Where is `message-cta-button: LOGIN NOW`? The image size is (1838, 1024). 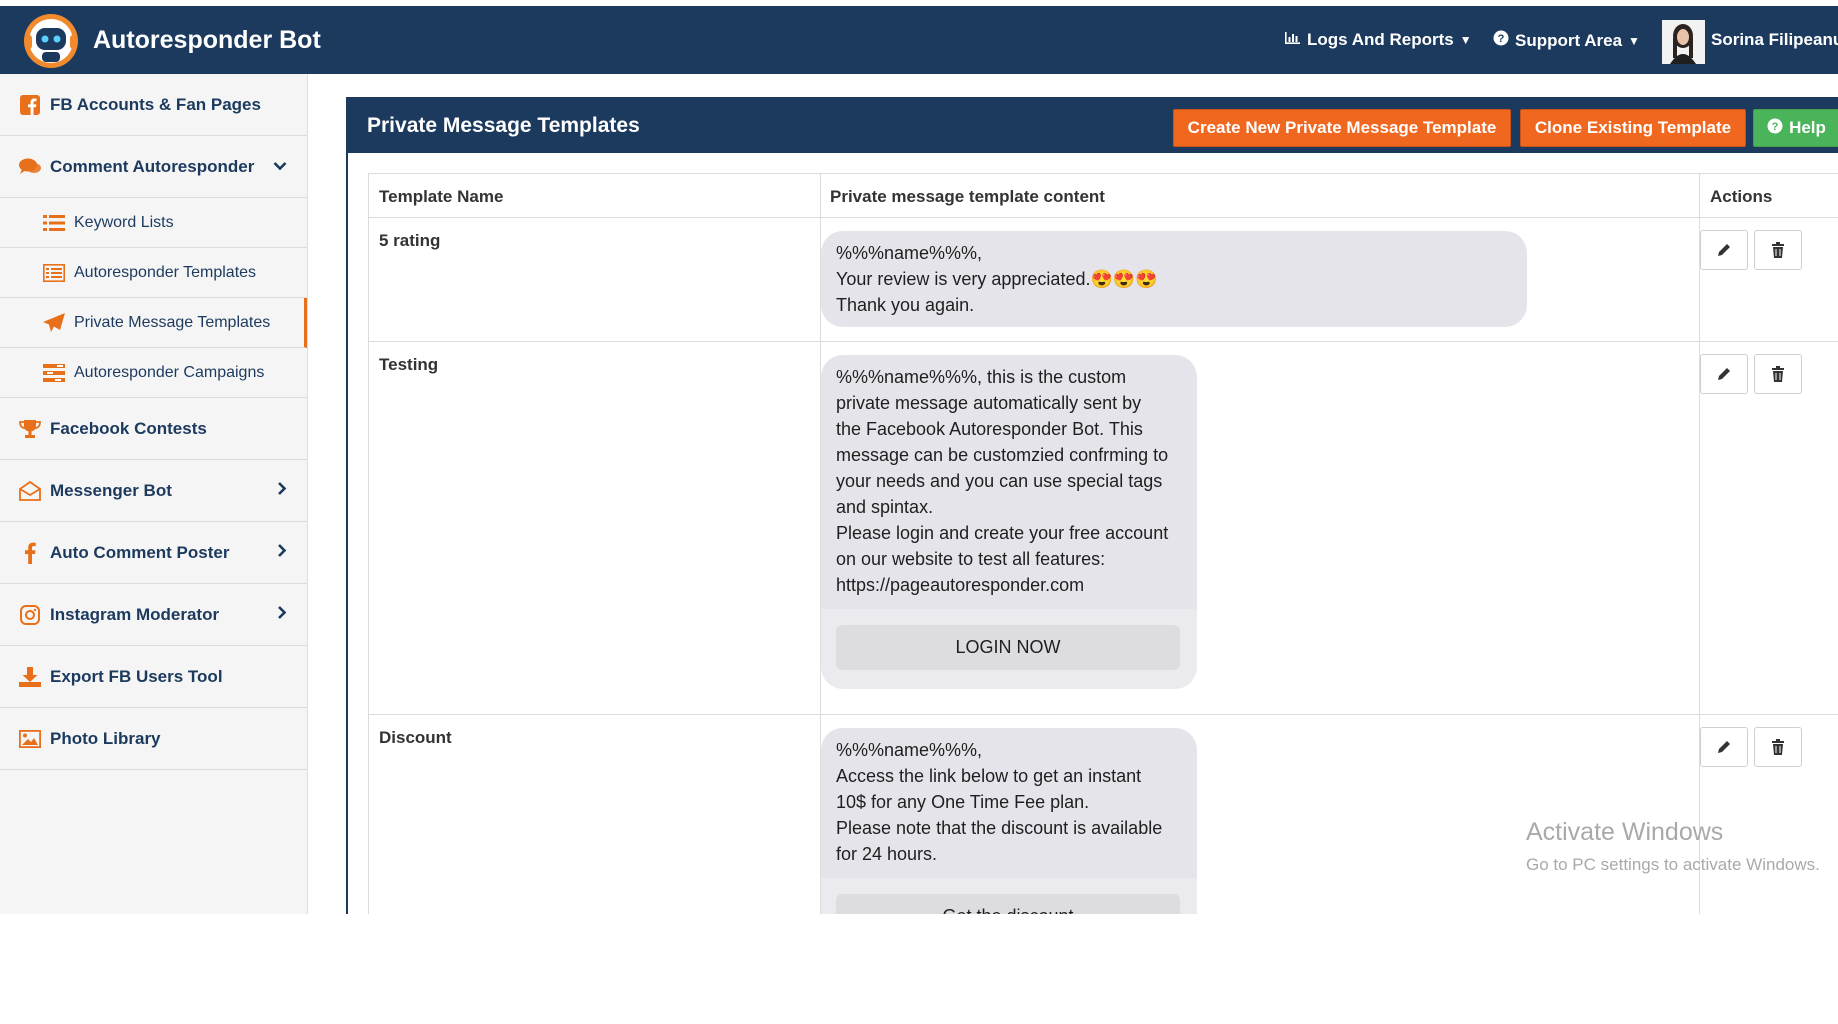 message-cta-button: LOGIN NOW is located at coordinates (1008, 647).